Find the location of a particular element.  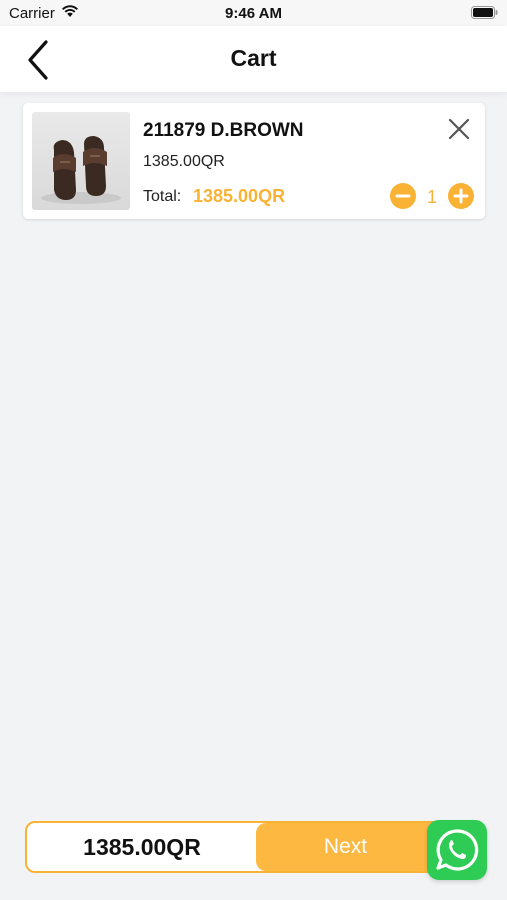

product-name: 211879 D.BROWN is located at coordinates (223, 130).